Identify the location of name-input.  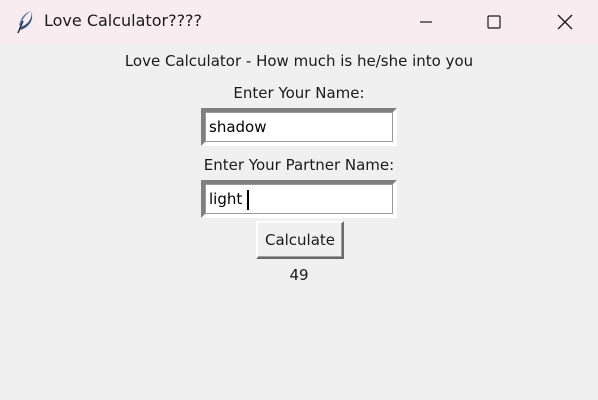
(299, 127).